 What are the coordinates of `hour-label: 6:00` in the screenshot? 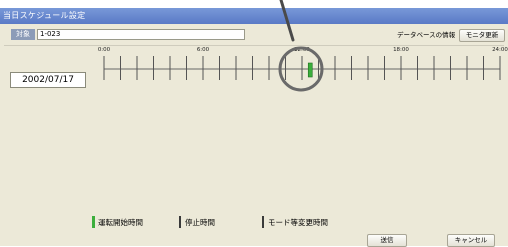 It's located at (203, 50).